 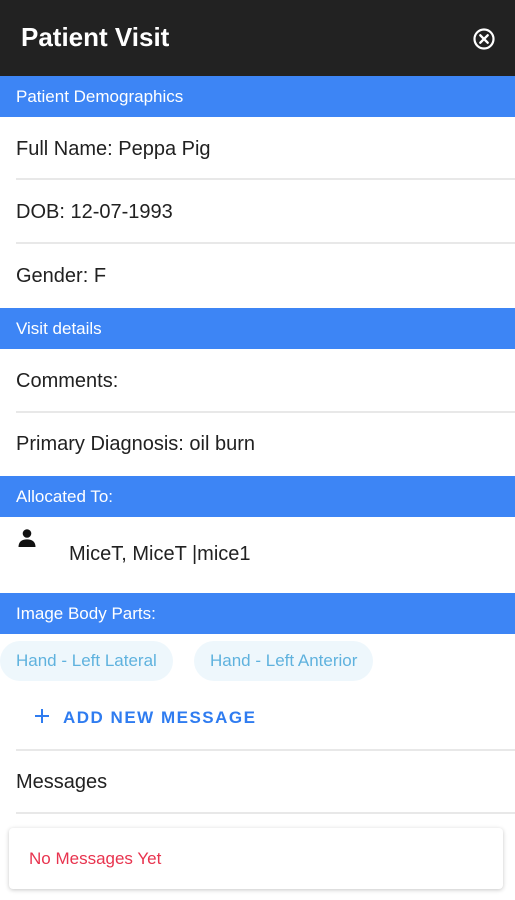 I want to click on person-icon, so click(x=27, y=538).